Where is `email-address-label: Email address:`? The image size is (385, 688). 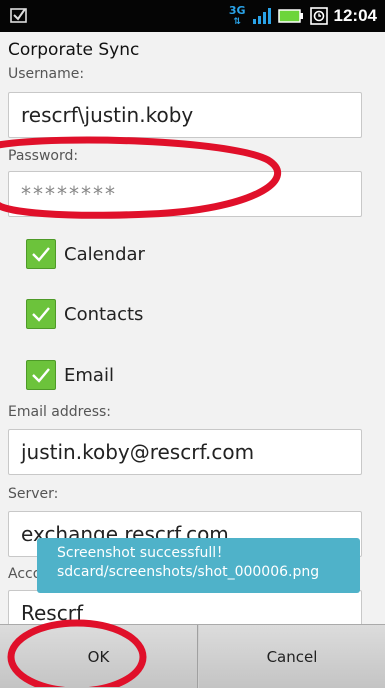 email-address-label: Email address: is located at coordinates (60, 412).